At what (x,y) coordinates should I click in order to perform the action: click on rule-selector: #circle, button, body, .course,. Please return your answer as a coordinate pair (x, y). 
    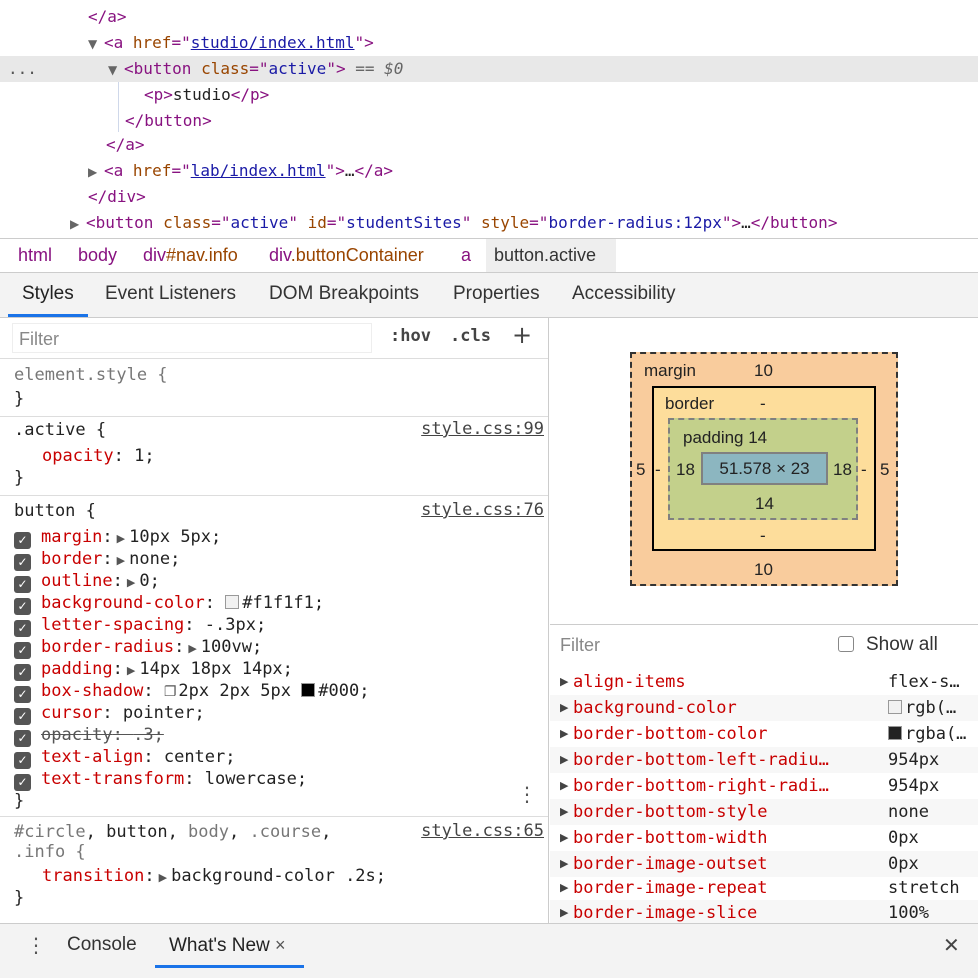
    Looking at the image, I should click on (172, 832).